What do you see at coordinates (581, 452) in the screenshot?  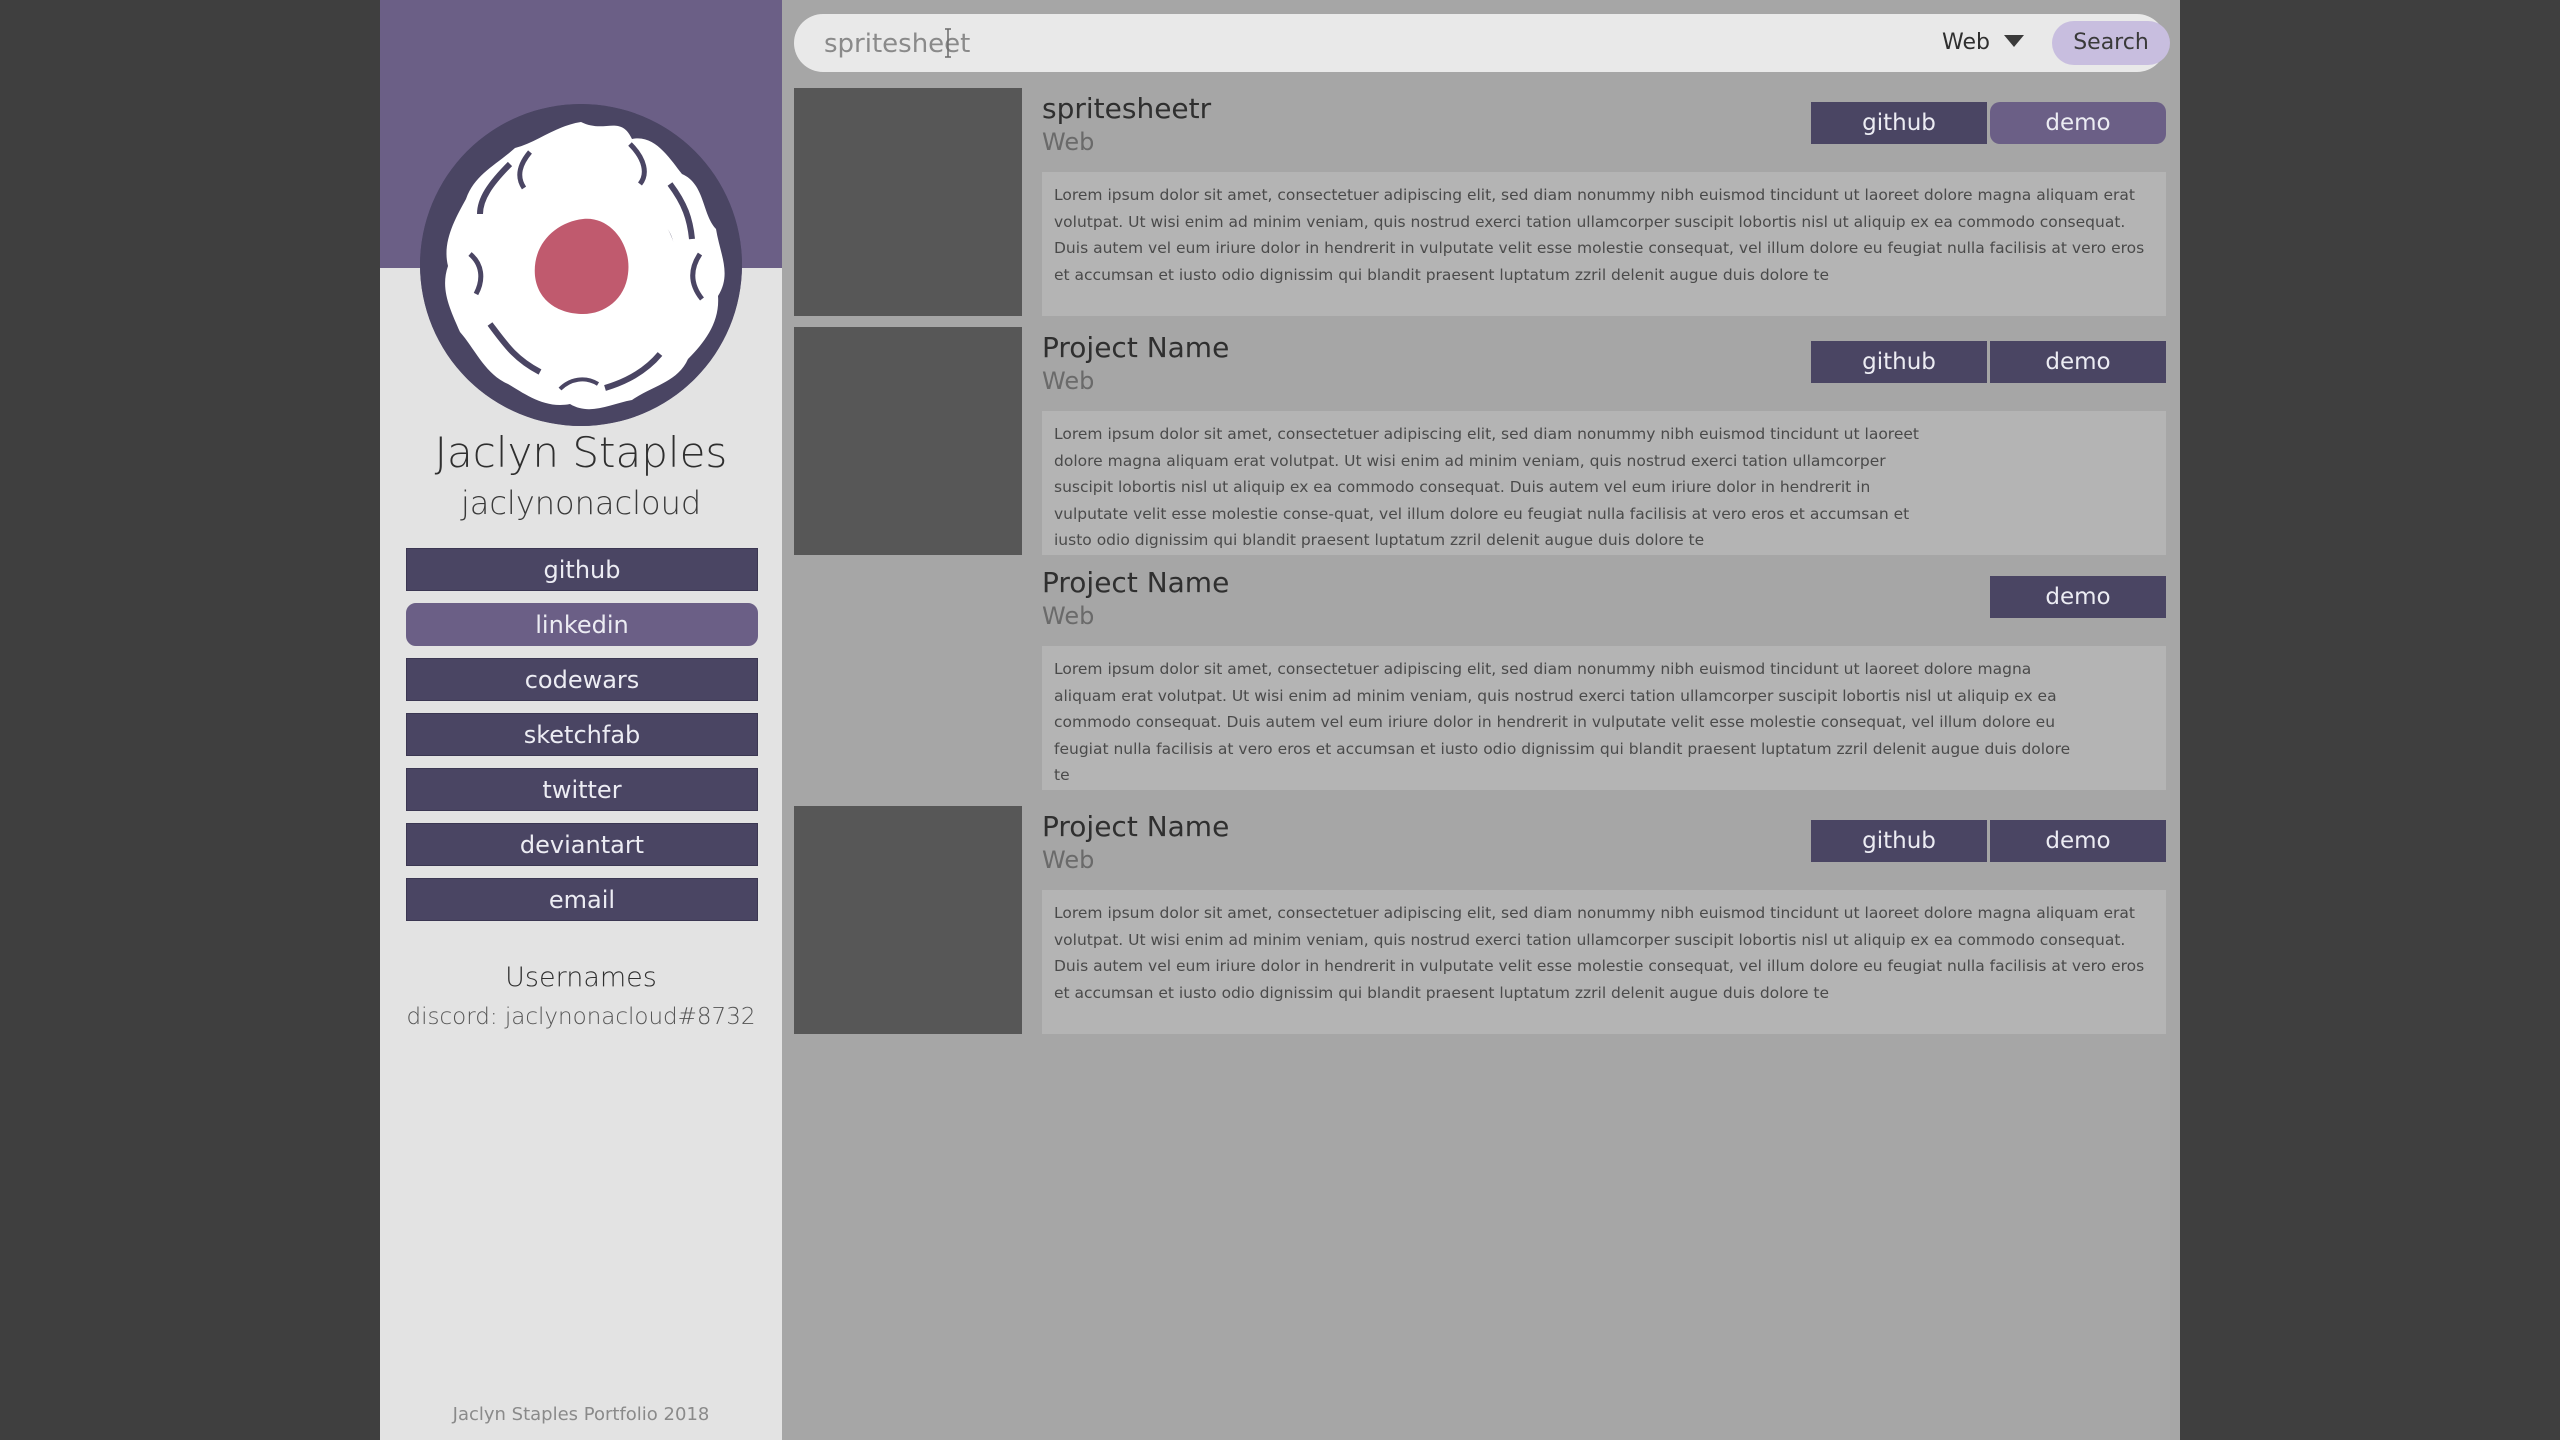 I see `profile-name: Jaclyn Staples` at bounding box center [581, 452].